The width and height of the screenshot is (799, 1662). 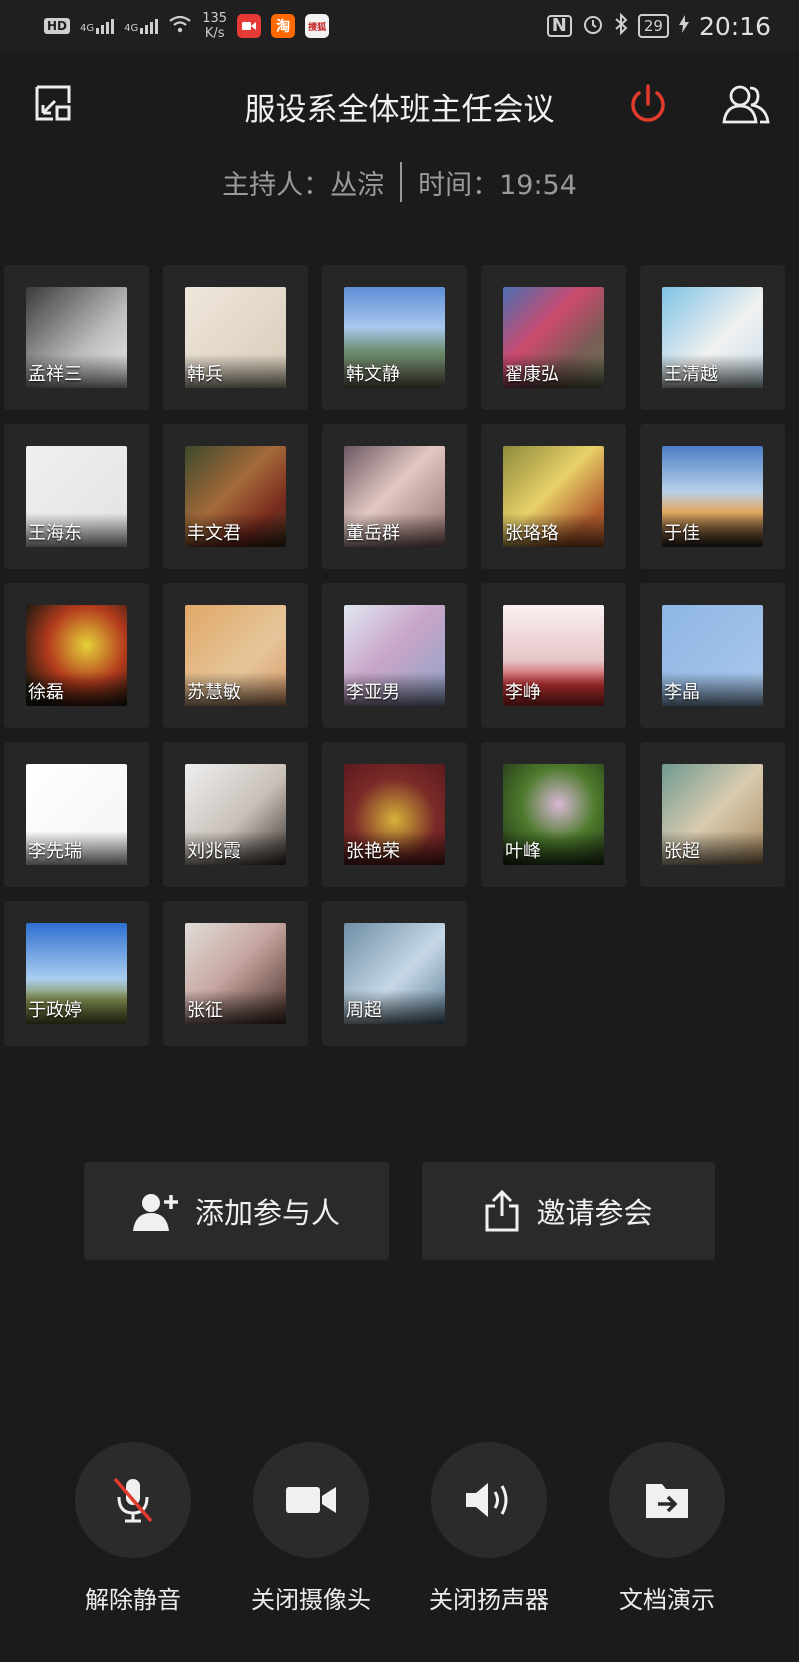 What do you see at coordinates (532, 374) in the screenshot?
I see `participant-name: 翟康弘` at bounding box center [532, 374].